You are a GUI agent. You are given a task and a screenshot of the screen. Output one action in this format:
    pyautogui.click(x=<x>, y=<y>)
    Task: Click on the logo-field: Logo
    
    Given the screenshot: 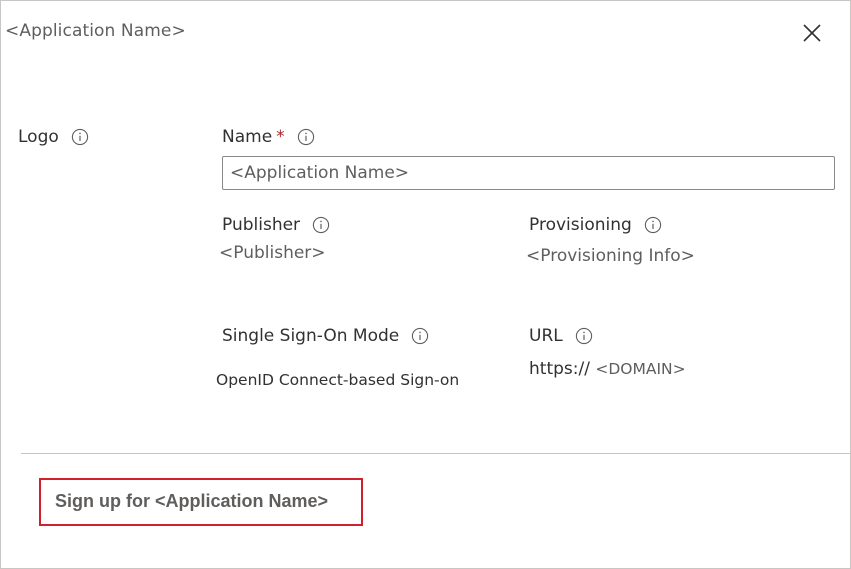 What is the action you would take?
    pyautogui.click(x=53, y=137)
    